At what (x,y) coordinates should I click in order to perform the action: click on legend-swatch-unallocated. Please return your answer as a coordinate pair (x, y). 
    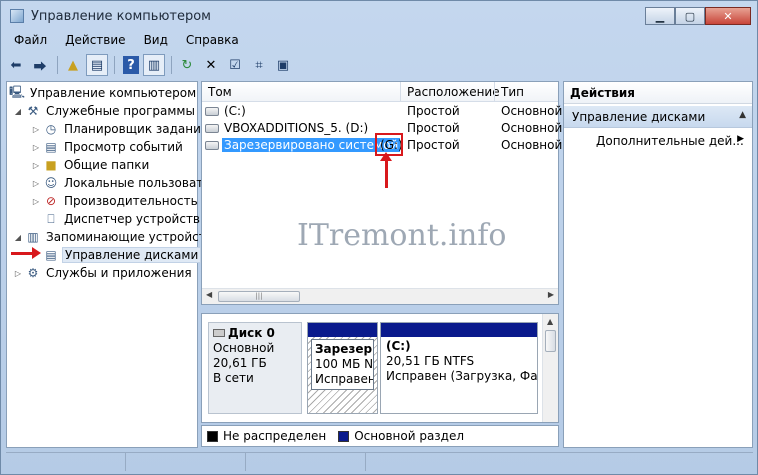
    Looking at the image, I should click on (212, 436).